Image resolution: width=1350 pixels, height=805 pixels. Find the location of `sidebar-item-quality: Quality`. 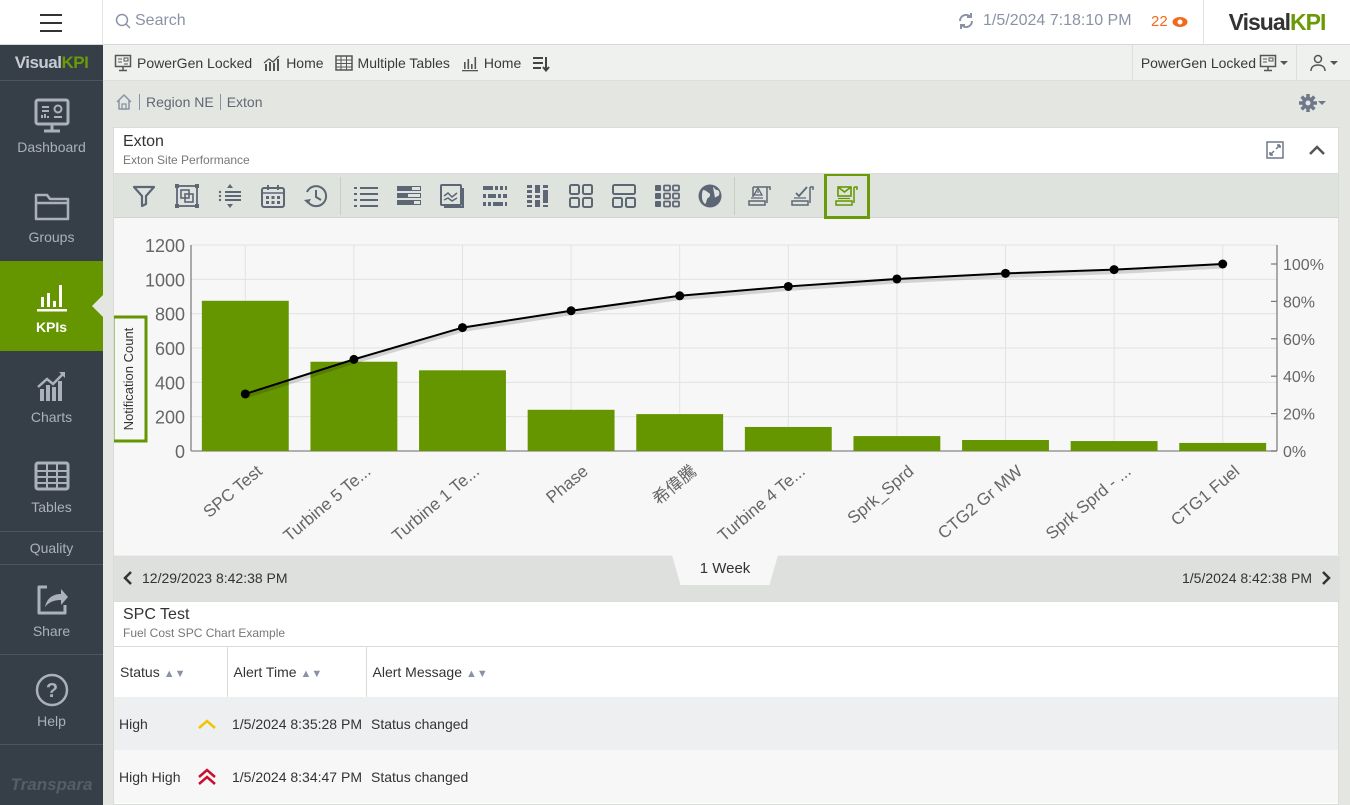

sidebar-item-quality: Quality is located at coordinates (51, 548).